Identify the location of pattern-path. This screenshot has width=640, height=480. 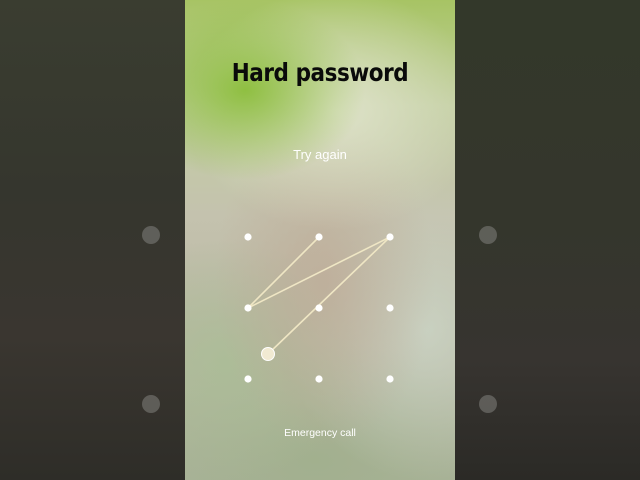
(319, 295).